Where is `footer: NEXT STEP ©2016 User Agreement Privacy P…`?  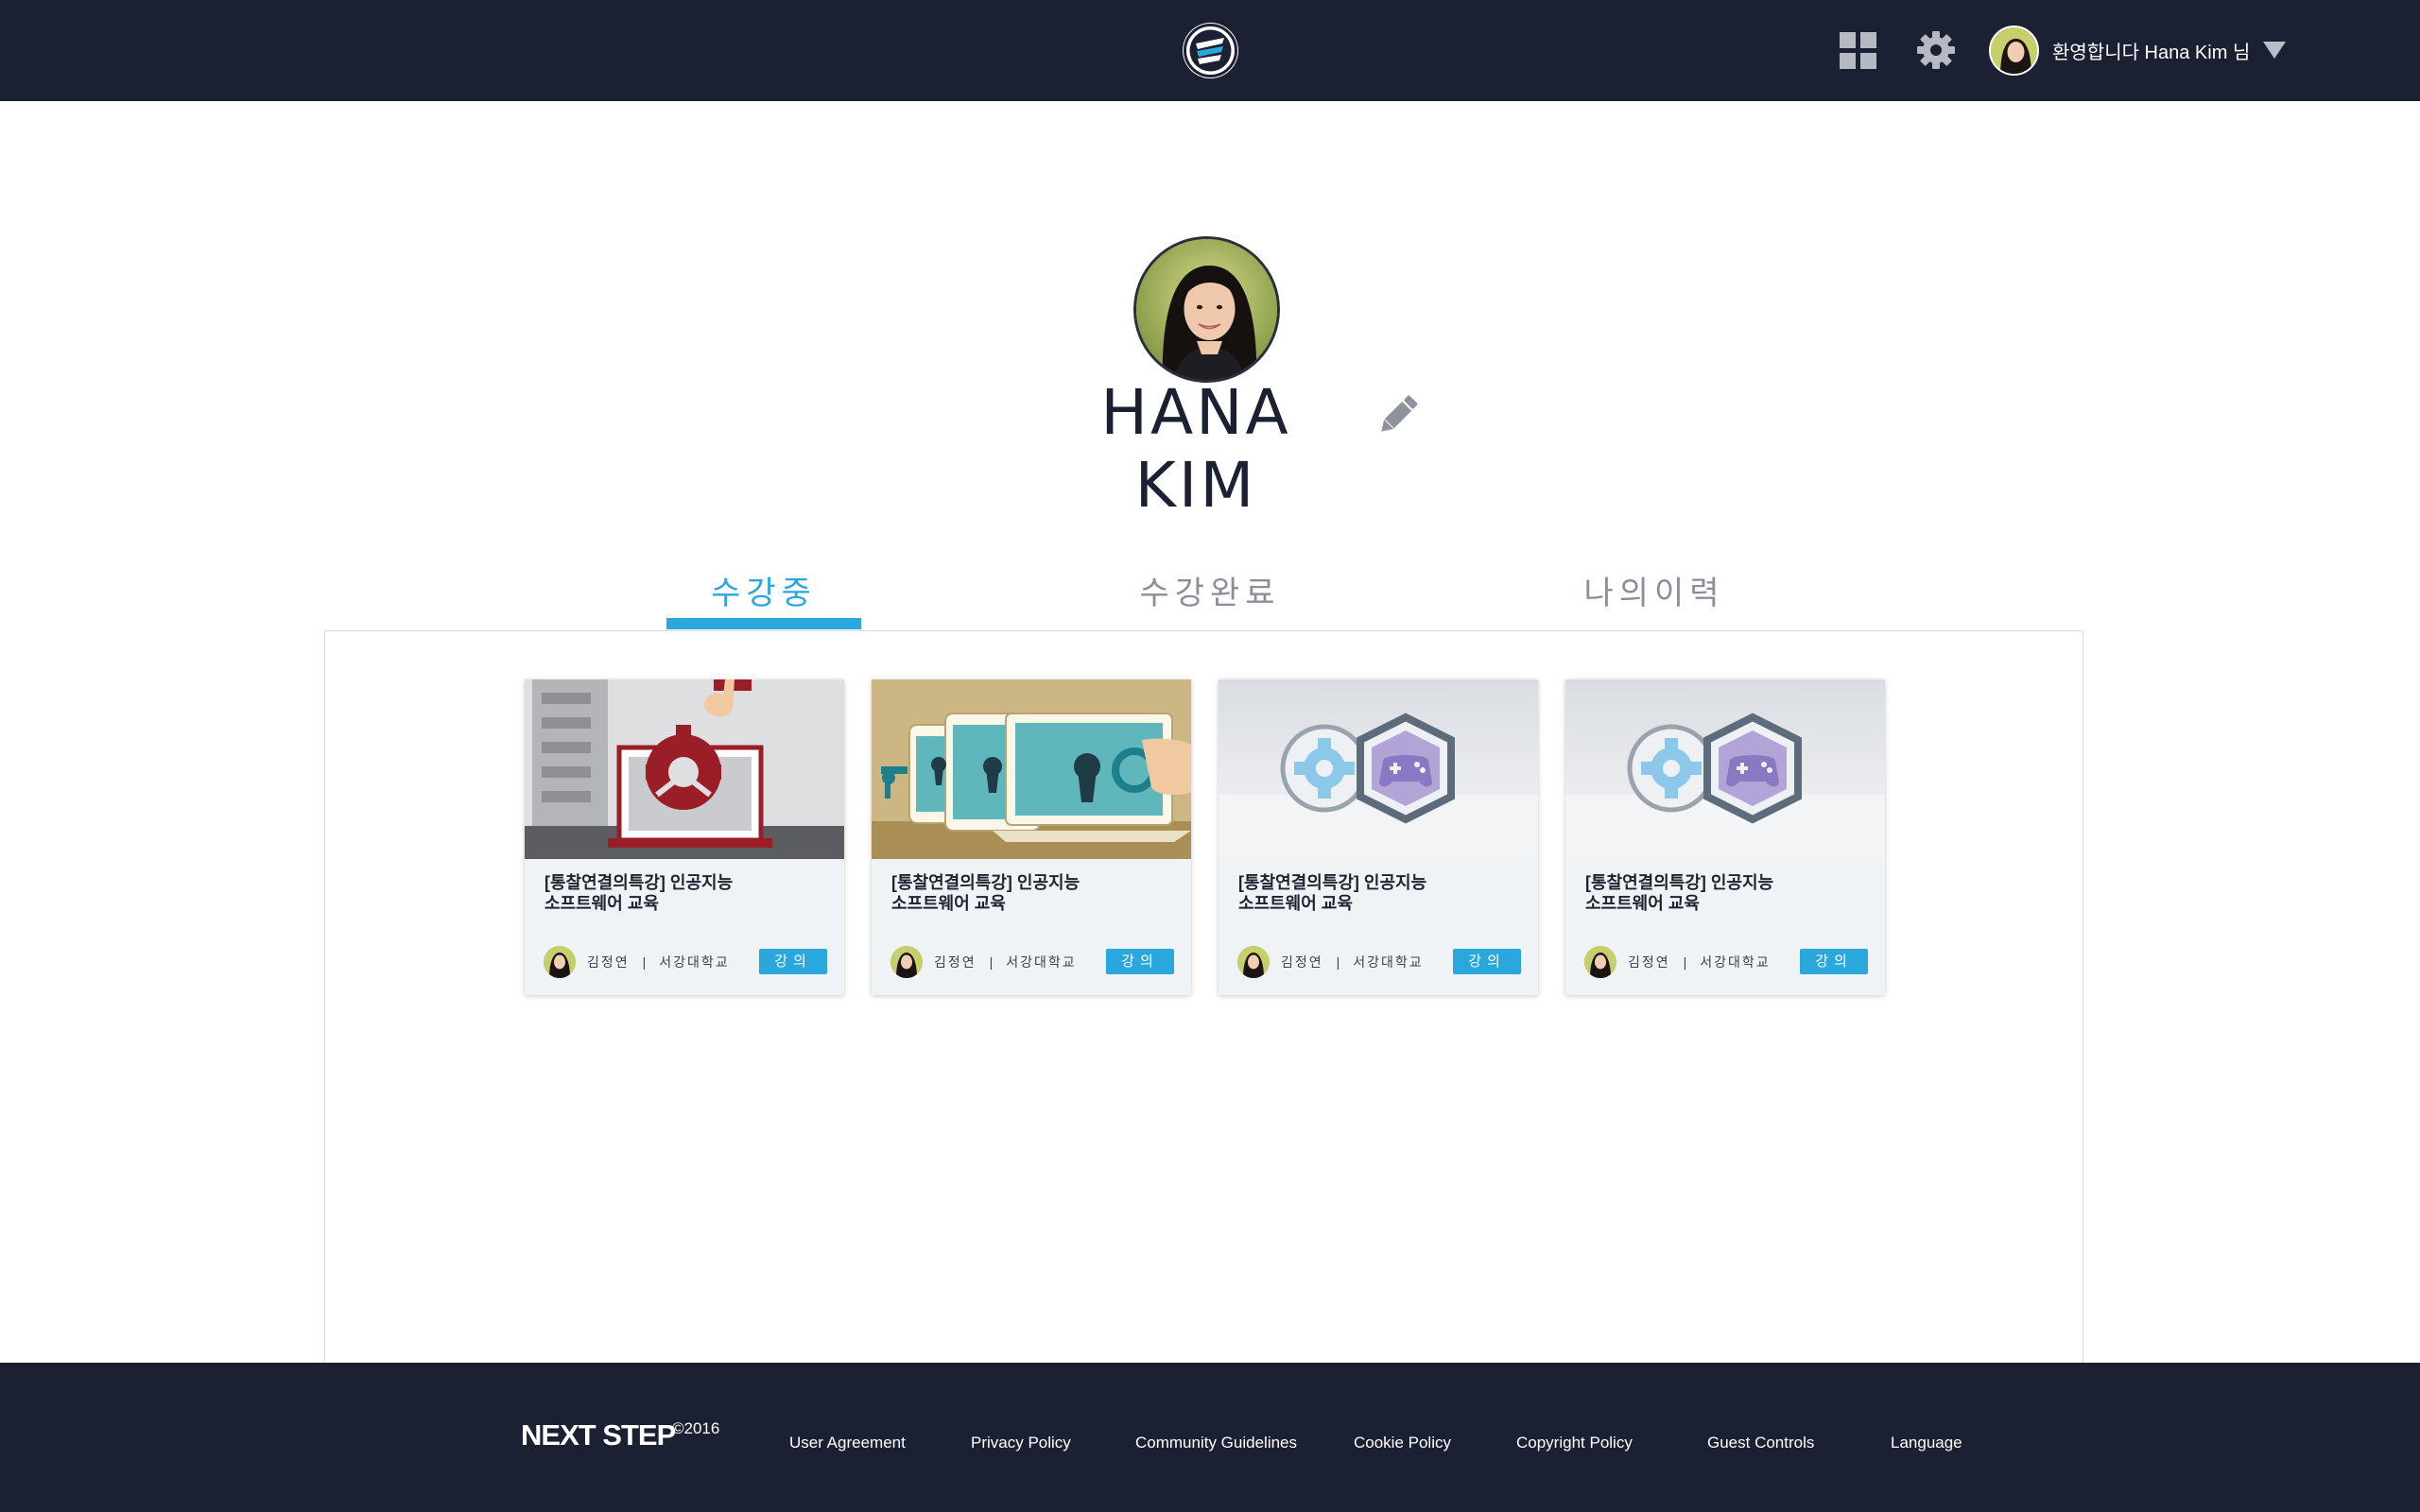
footer: NEXT STEP ©2016 User Agreement Privacy P… is located at coordinates (1210, 1437).